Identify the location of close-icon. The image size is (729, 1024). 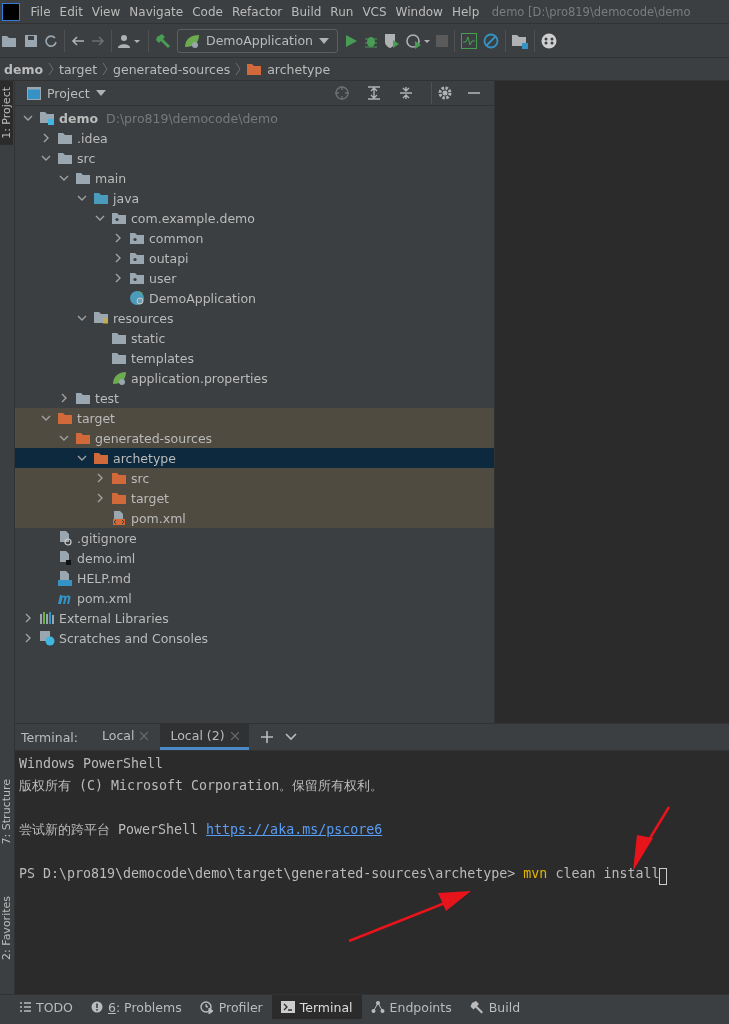
(234, 735).